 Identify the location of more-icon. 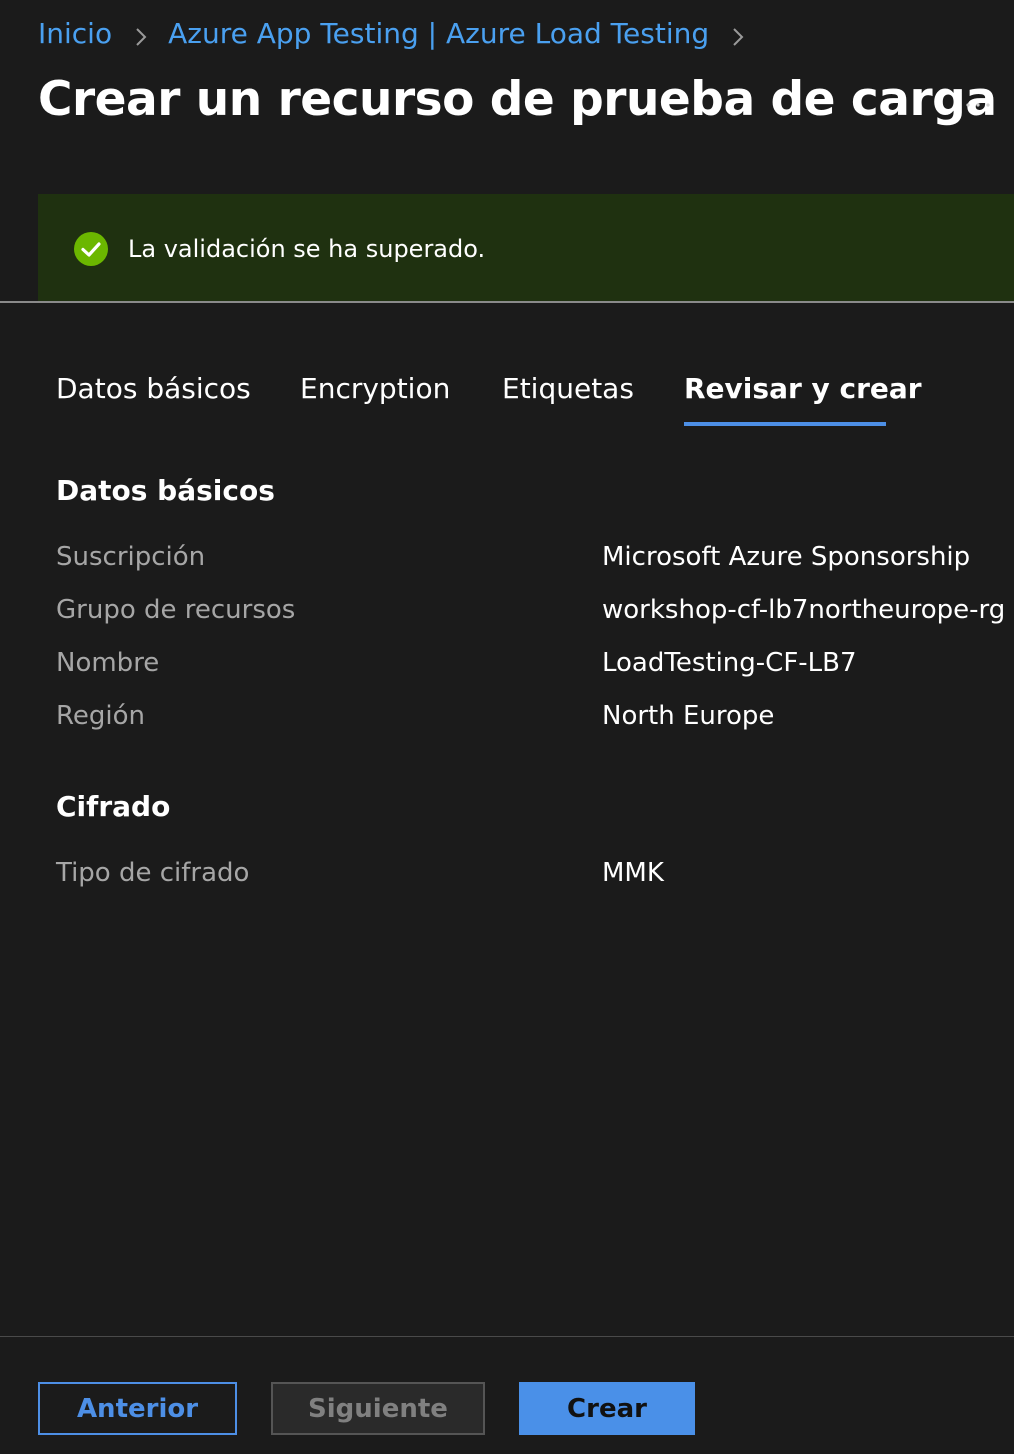
(978, 105).